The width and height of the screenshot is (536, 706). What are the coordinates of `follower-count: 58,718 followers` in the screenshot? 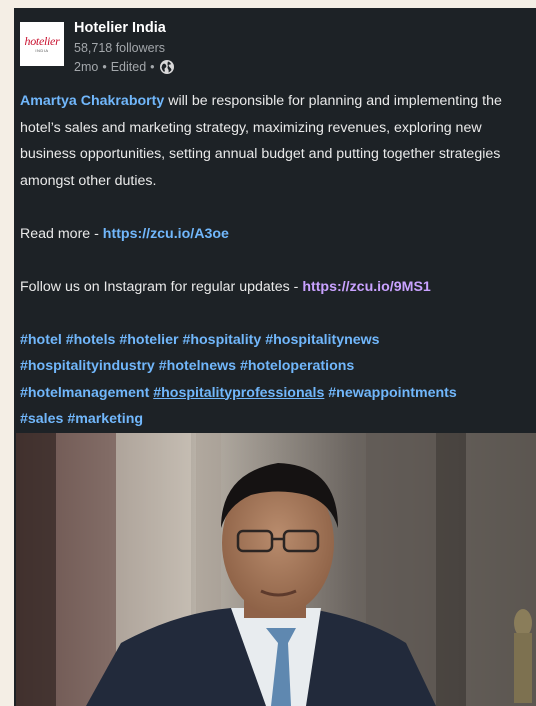 It's located at (120, 48).